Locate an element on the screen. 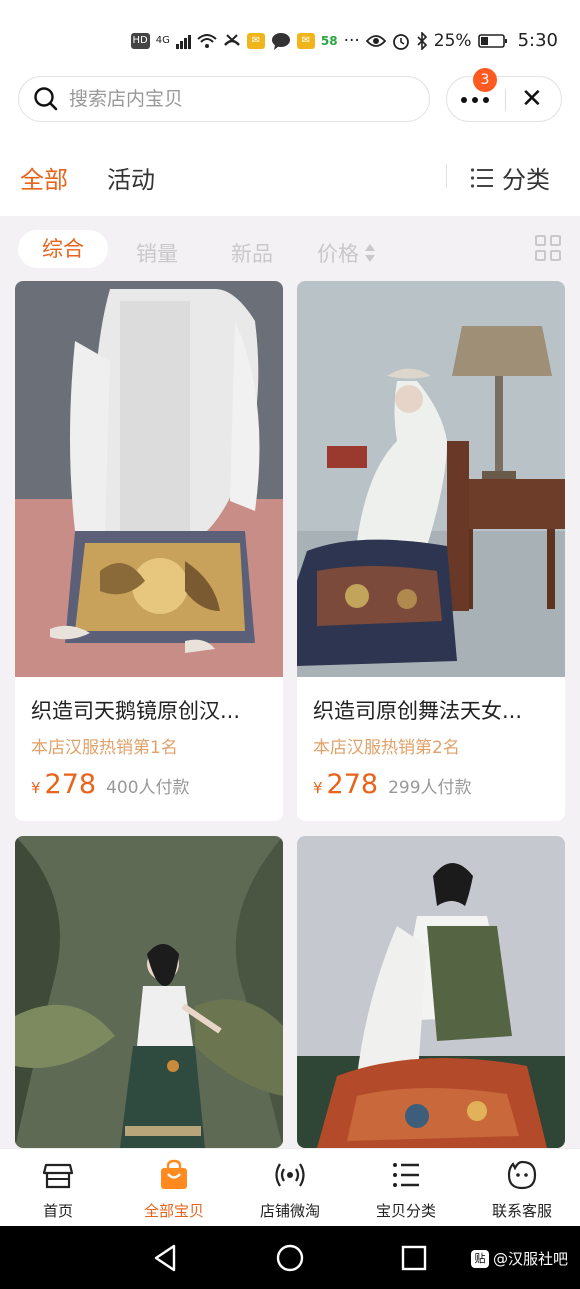 This screenshot has height=1289, width=580. wifi-icon is located at coordinates (207, 40).